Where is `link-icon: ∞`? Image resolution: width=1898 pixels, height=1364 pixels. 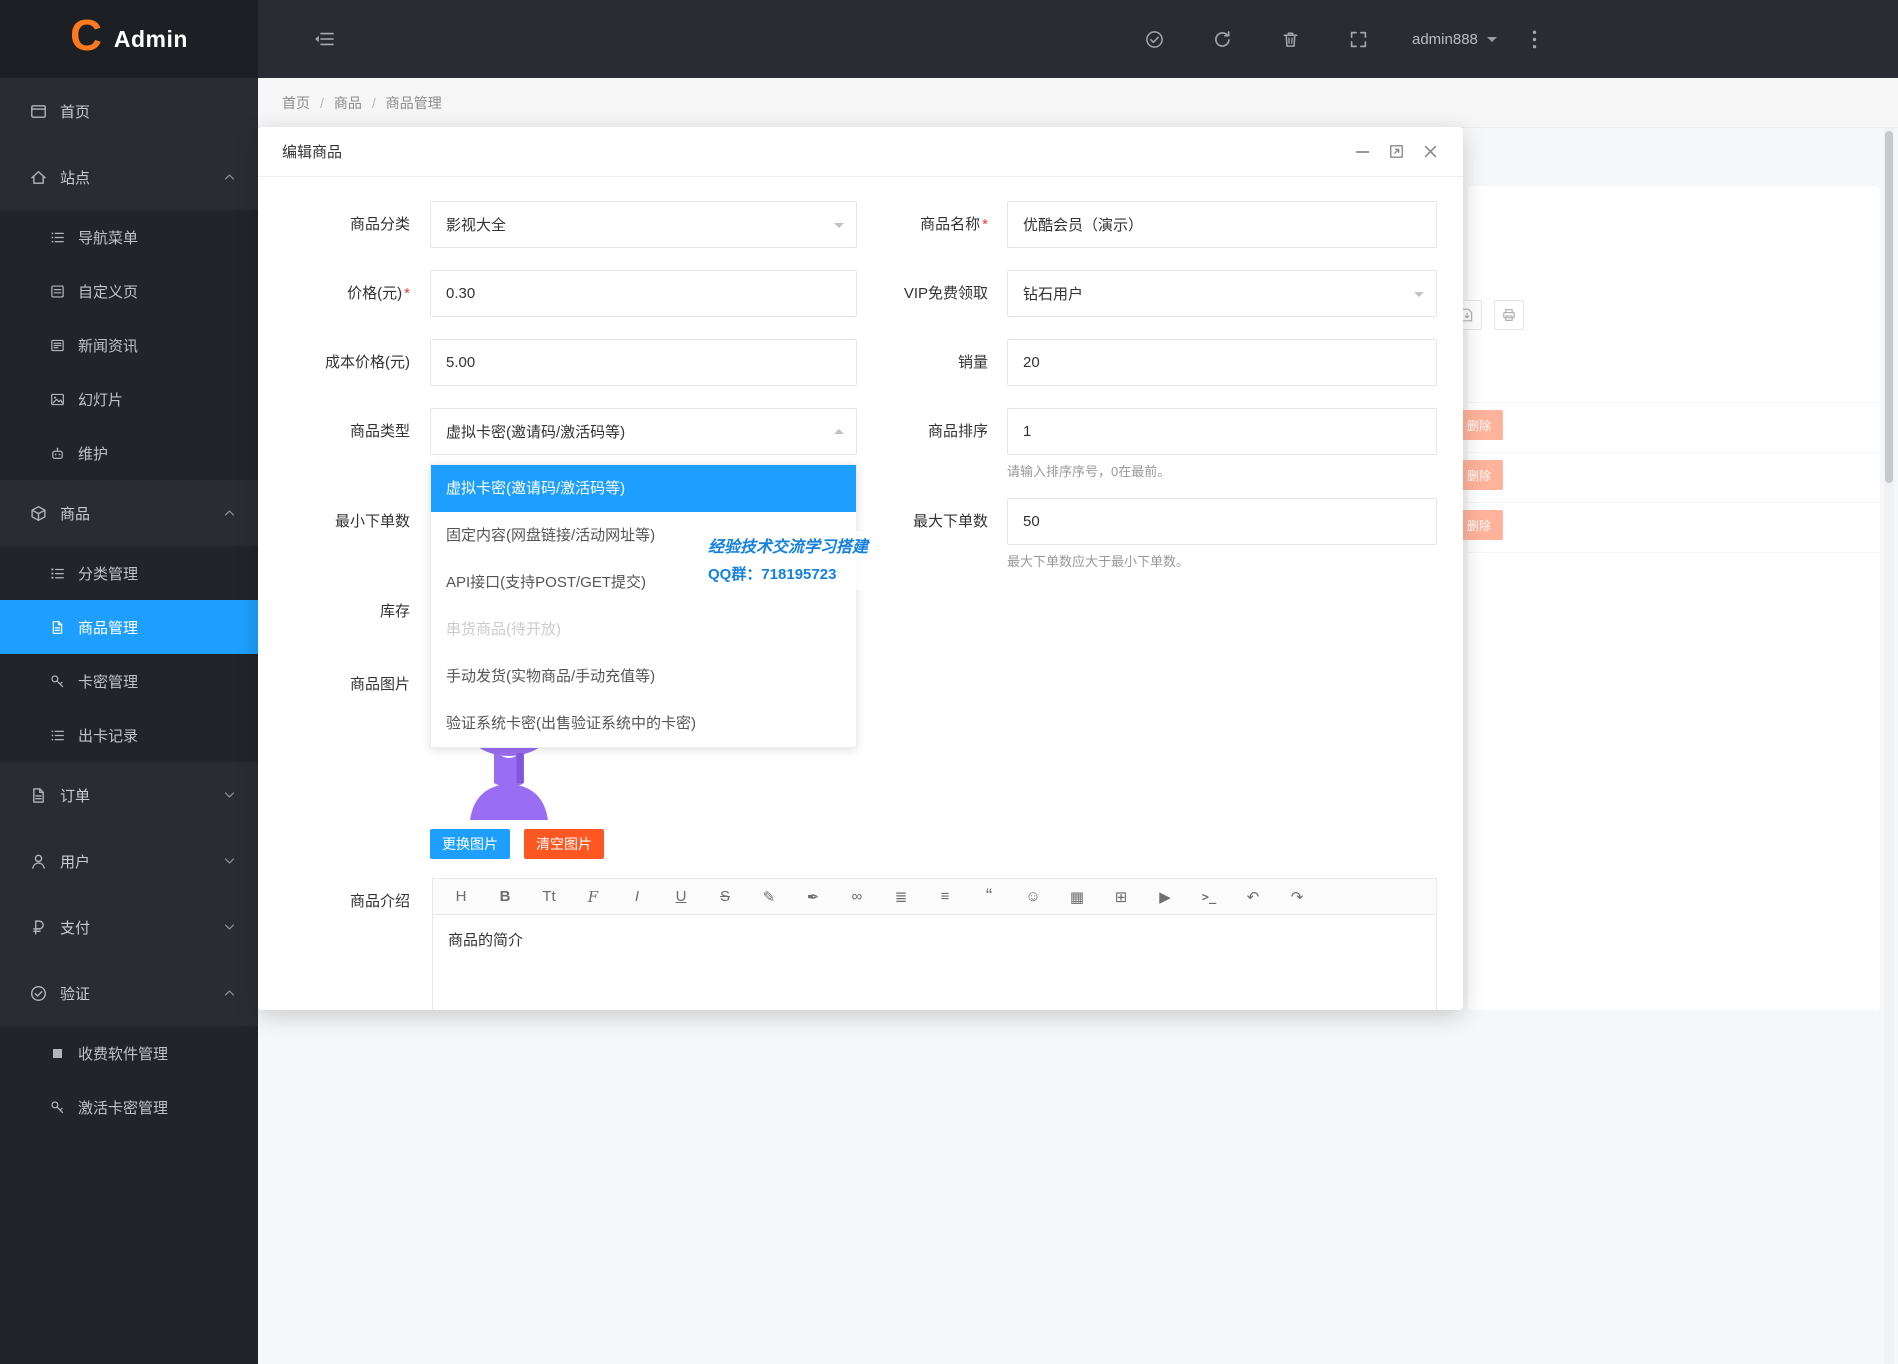
link-icon: ∞ is located at coordinates (857, 896).